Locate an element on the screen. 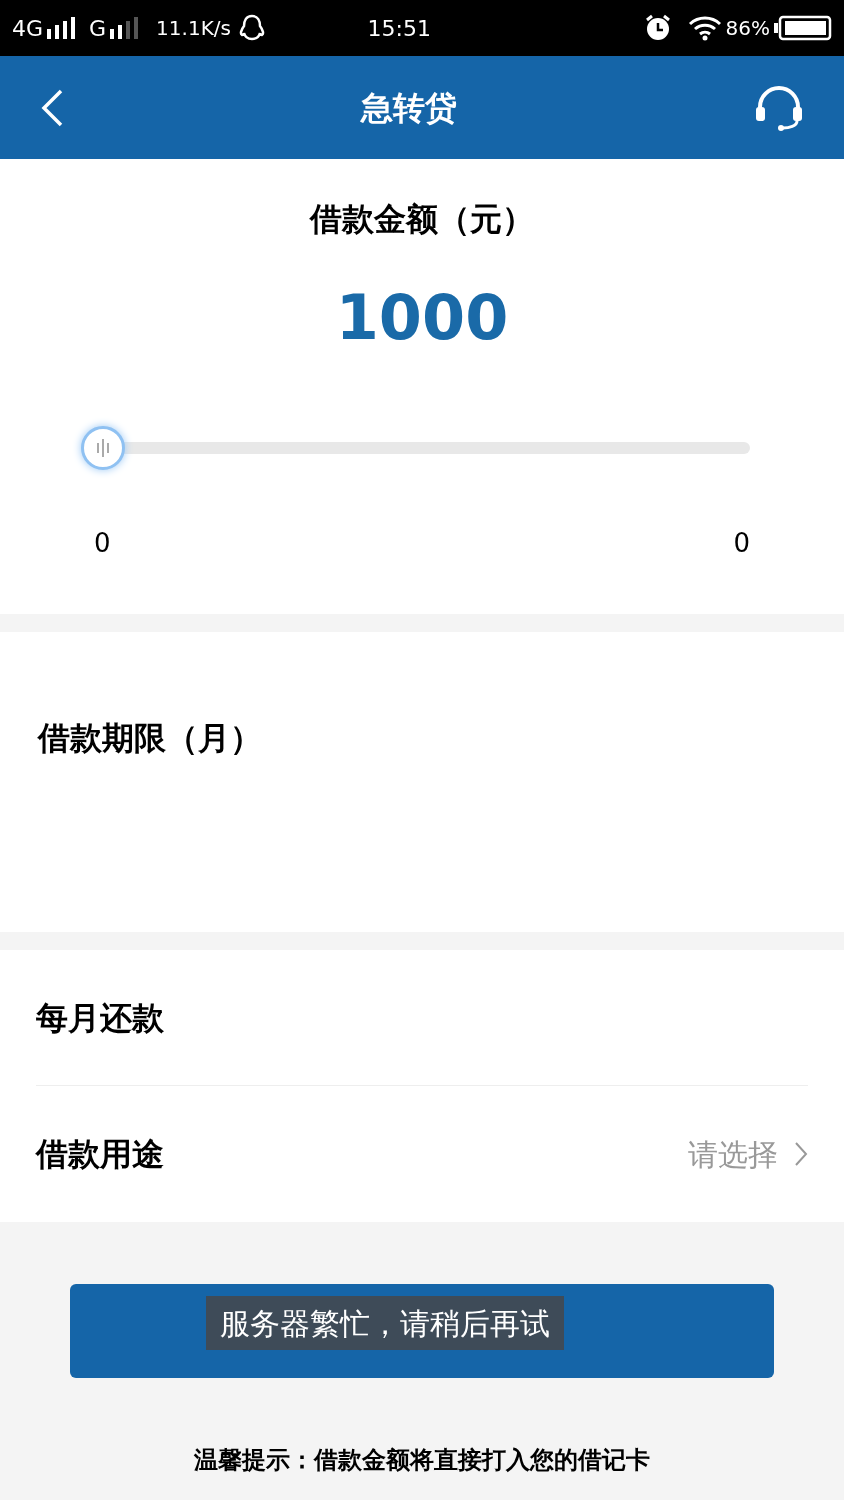  network-speed: 11.1K/s is located at coordinates (193, 28).